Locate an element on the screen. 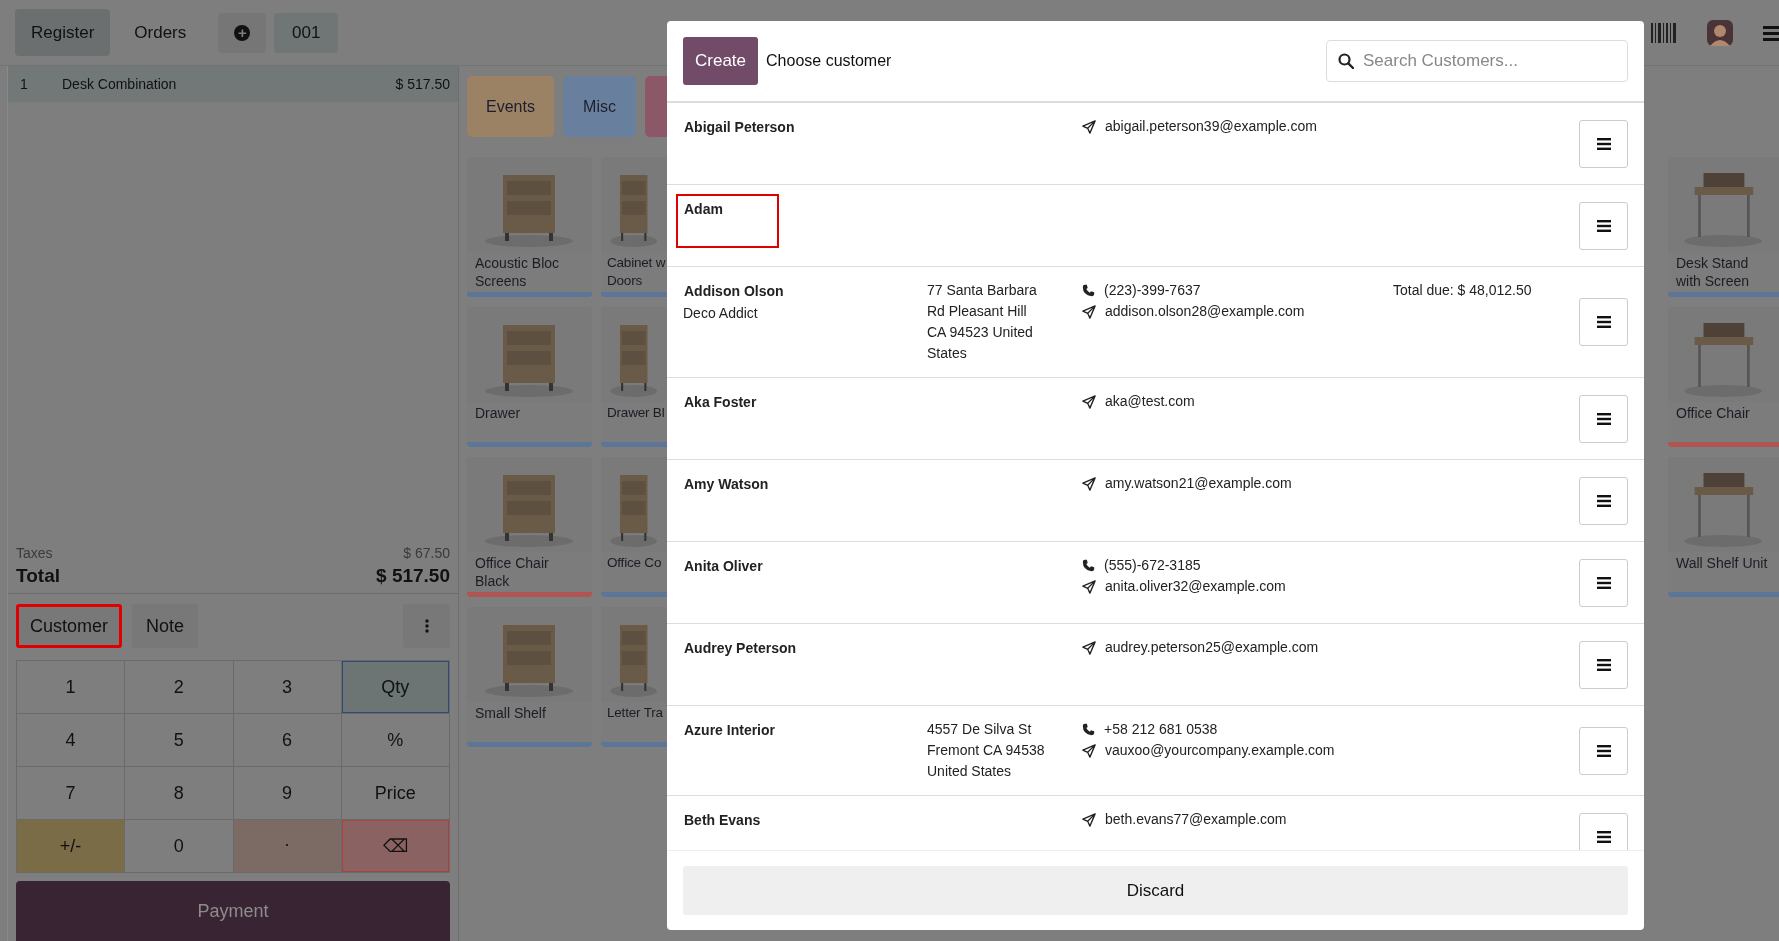 Image resolution: width=1779 pixels, height=941 pixels. total-label: Total is located at coordinates (38, 576).